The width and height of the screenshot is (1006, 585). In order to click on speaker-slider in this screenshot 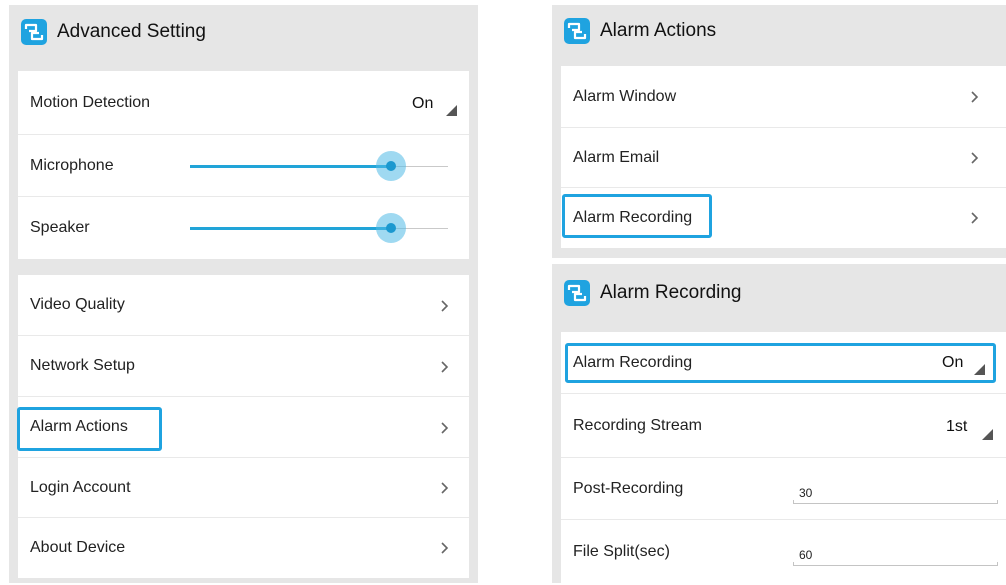, I will do `click(319, 228)`.